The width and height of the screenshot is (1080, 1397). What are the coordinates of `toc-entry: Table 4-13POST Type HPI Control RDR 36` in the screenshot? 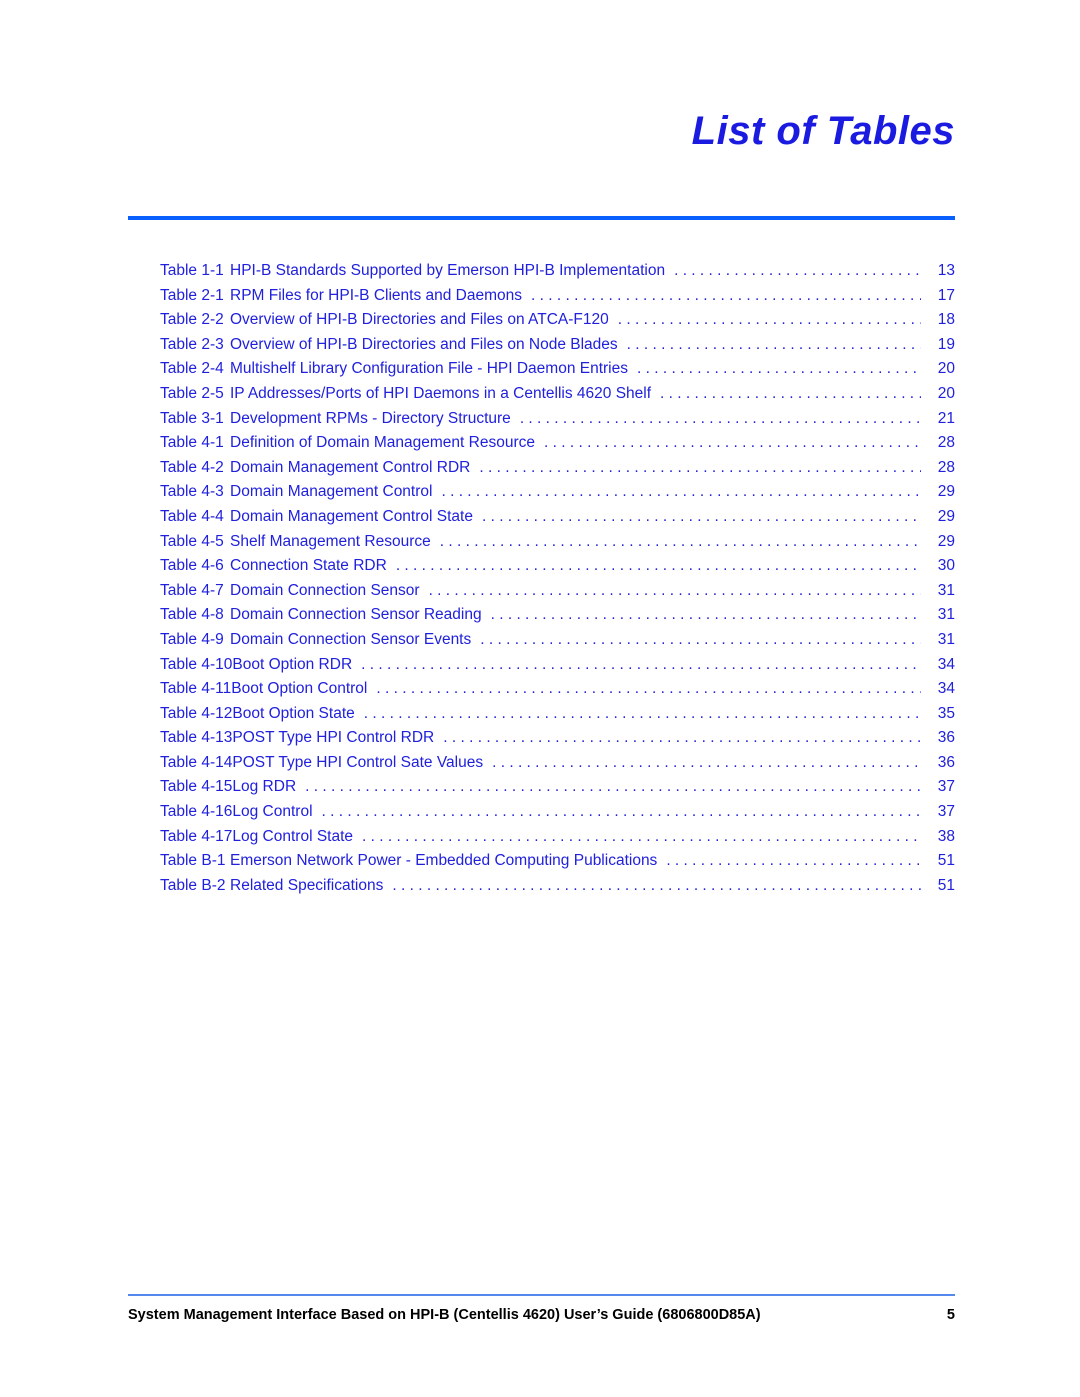 It's located at (541, 741).